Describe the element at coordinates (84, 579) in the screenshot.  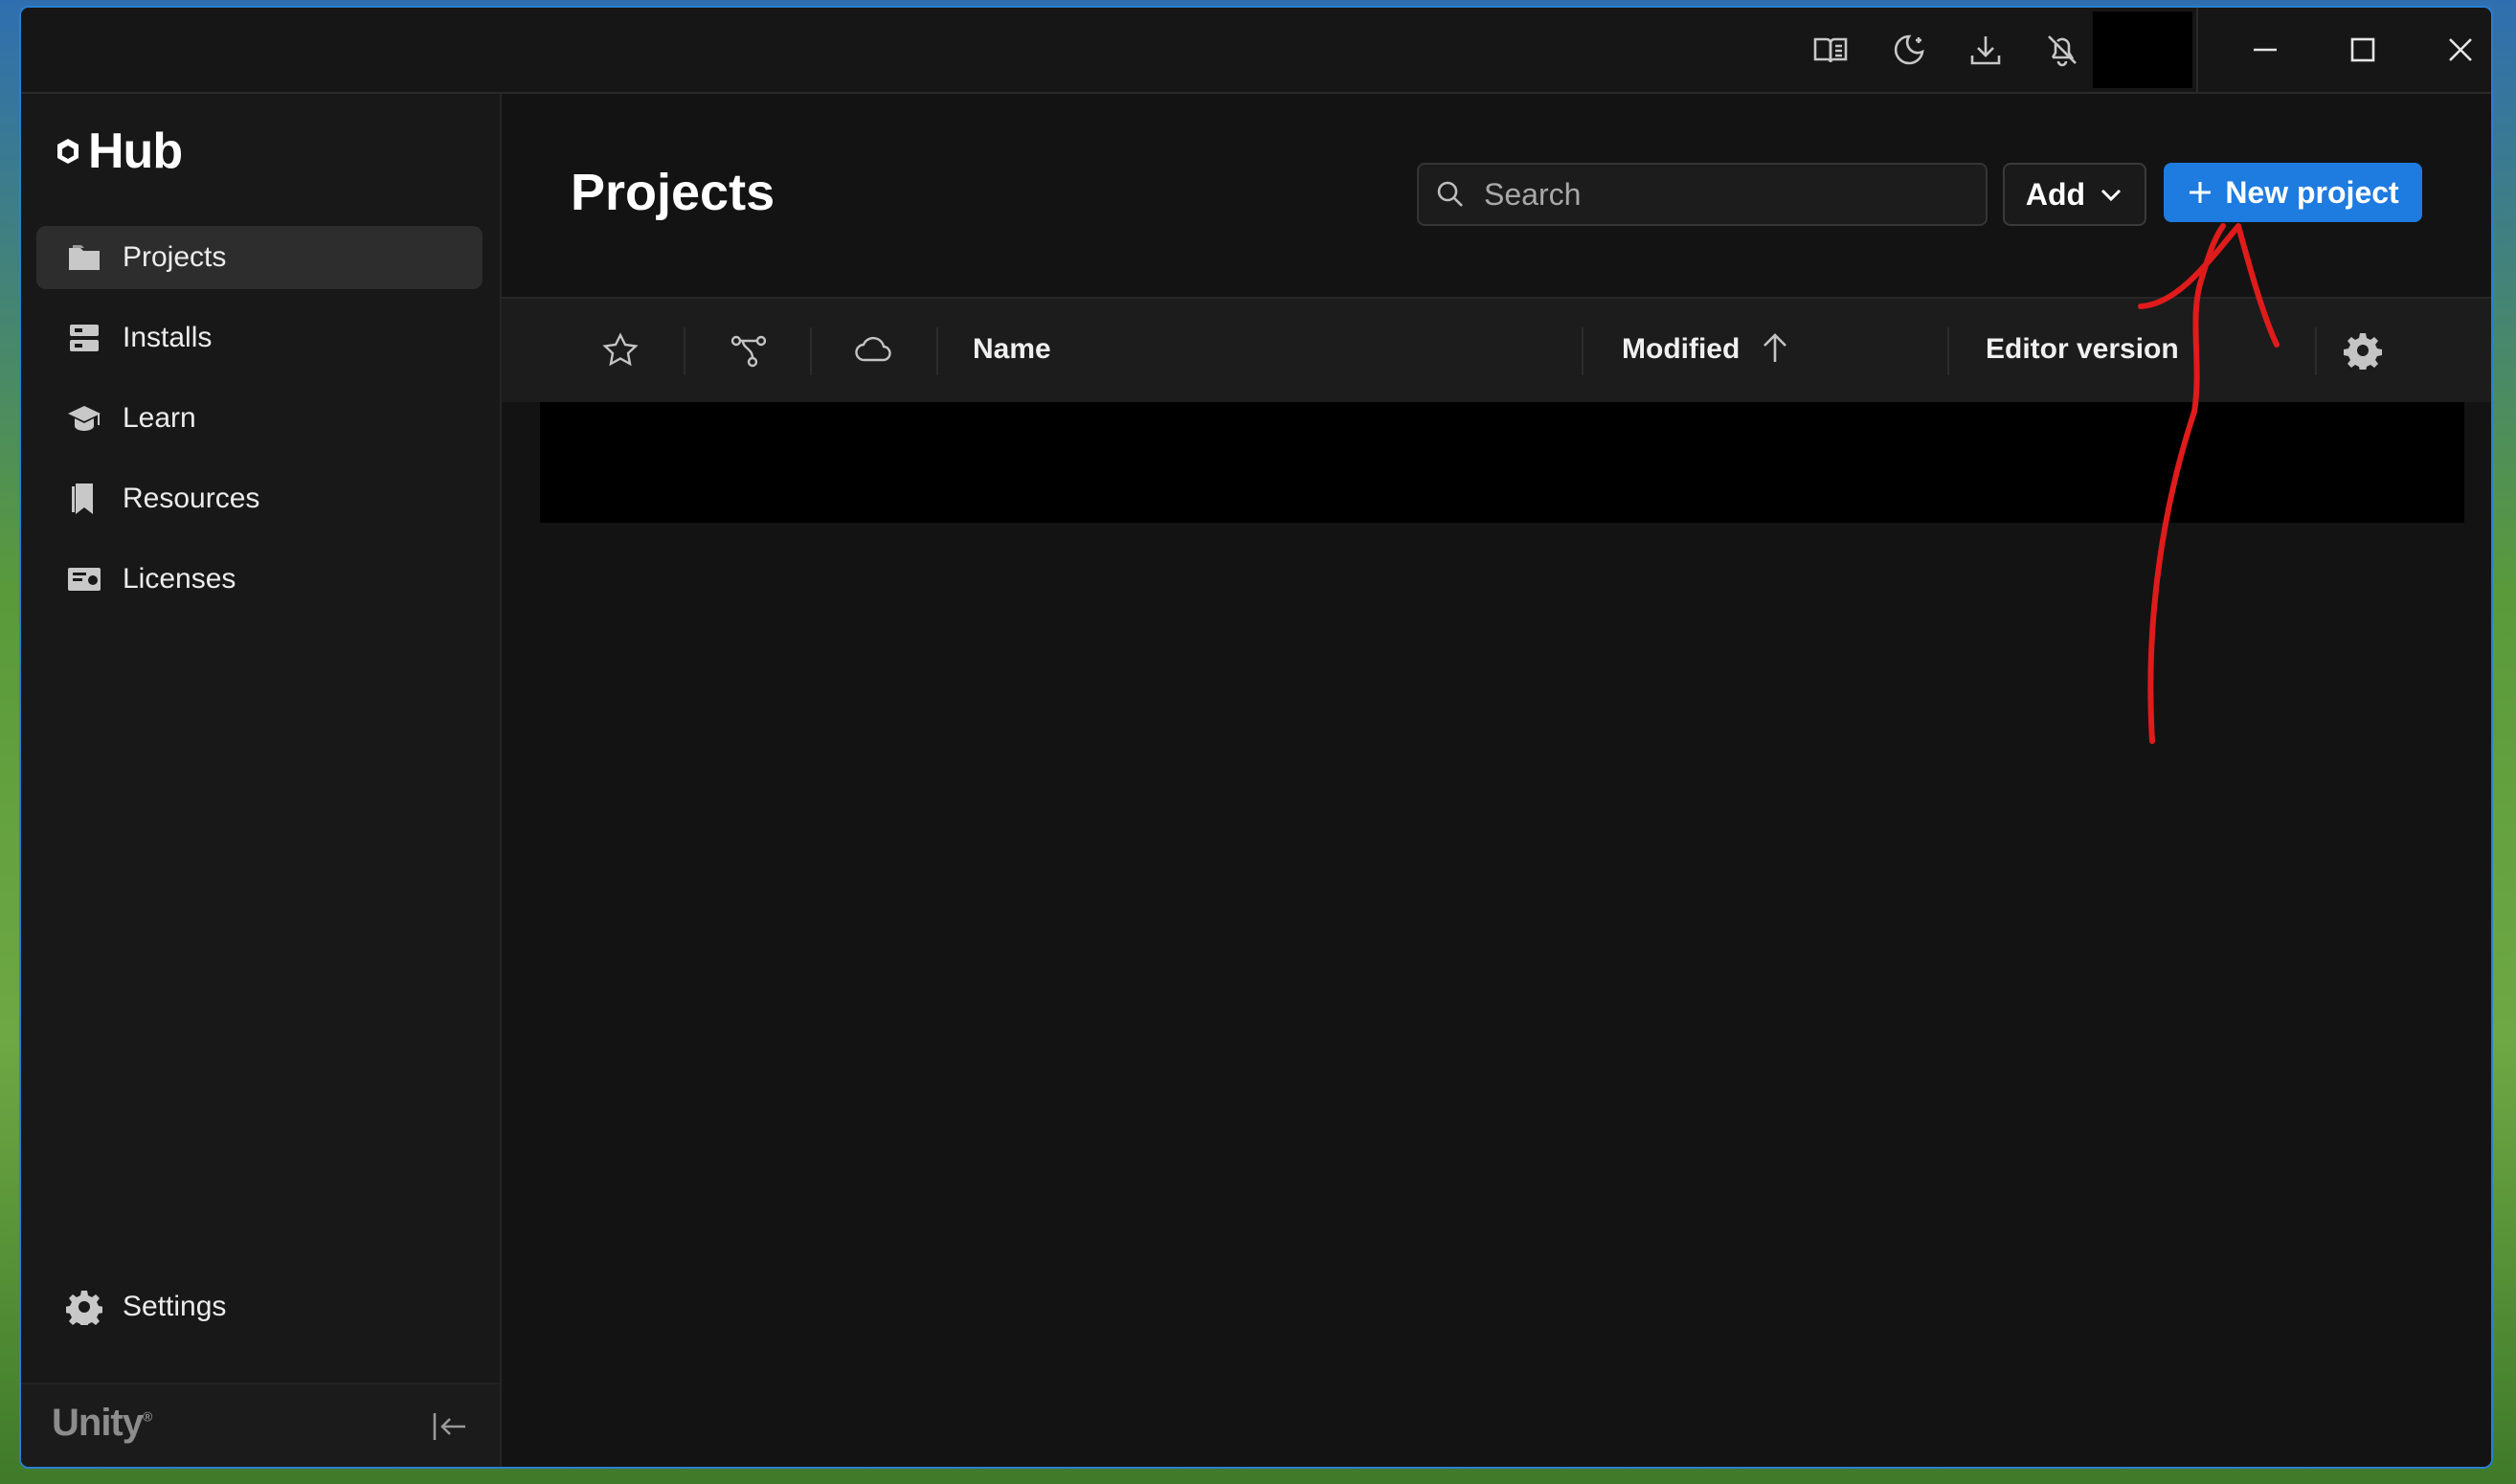
I see `license-icon` at that location.